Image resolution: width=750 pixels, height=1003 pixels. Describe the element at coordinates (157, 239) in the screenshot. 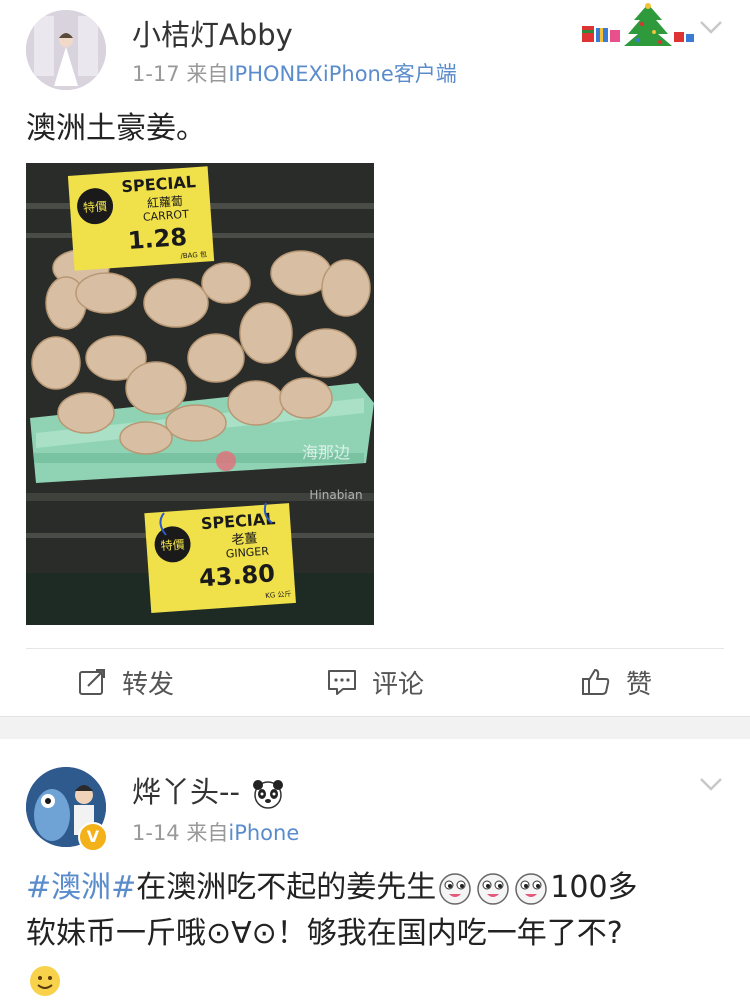

I see `sign-price: 1.28` at that location.